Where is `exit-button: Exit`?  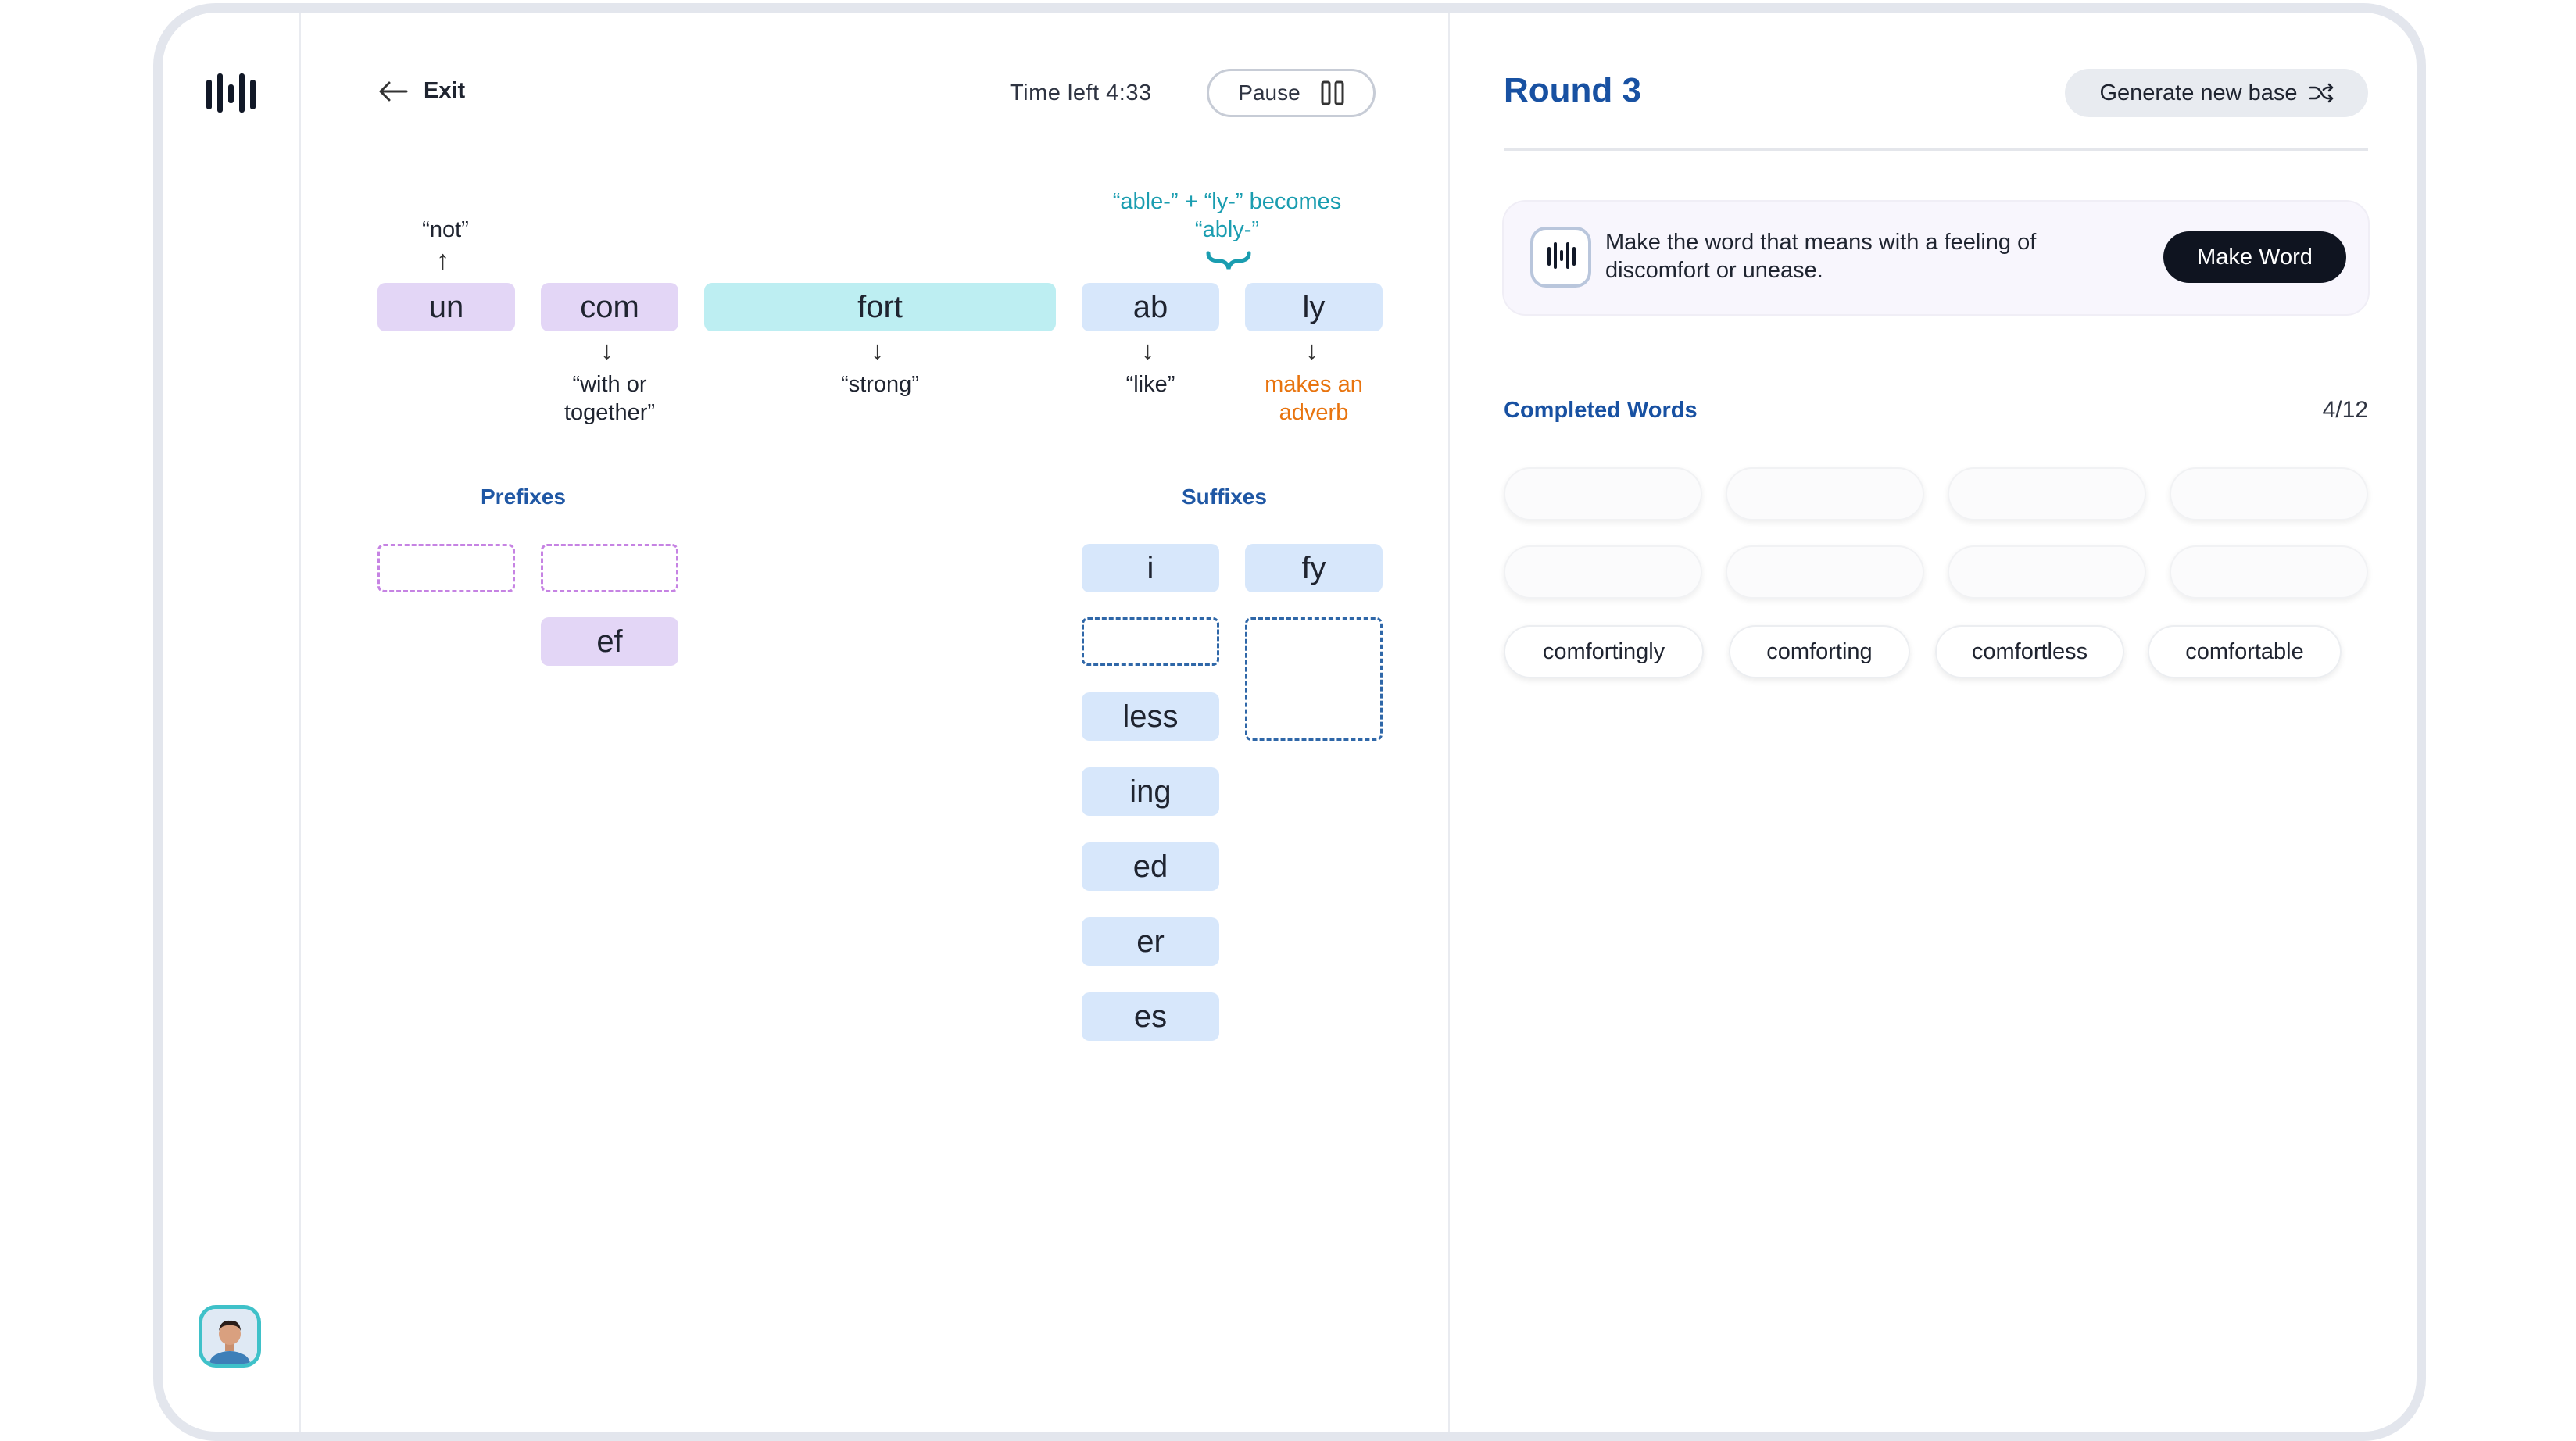
exit-button: Exit is located at coordinates (421, 91).